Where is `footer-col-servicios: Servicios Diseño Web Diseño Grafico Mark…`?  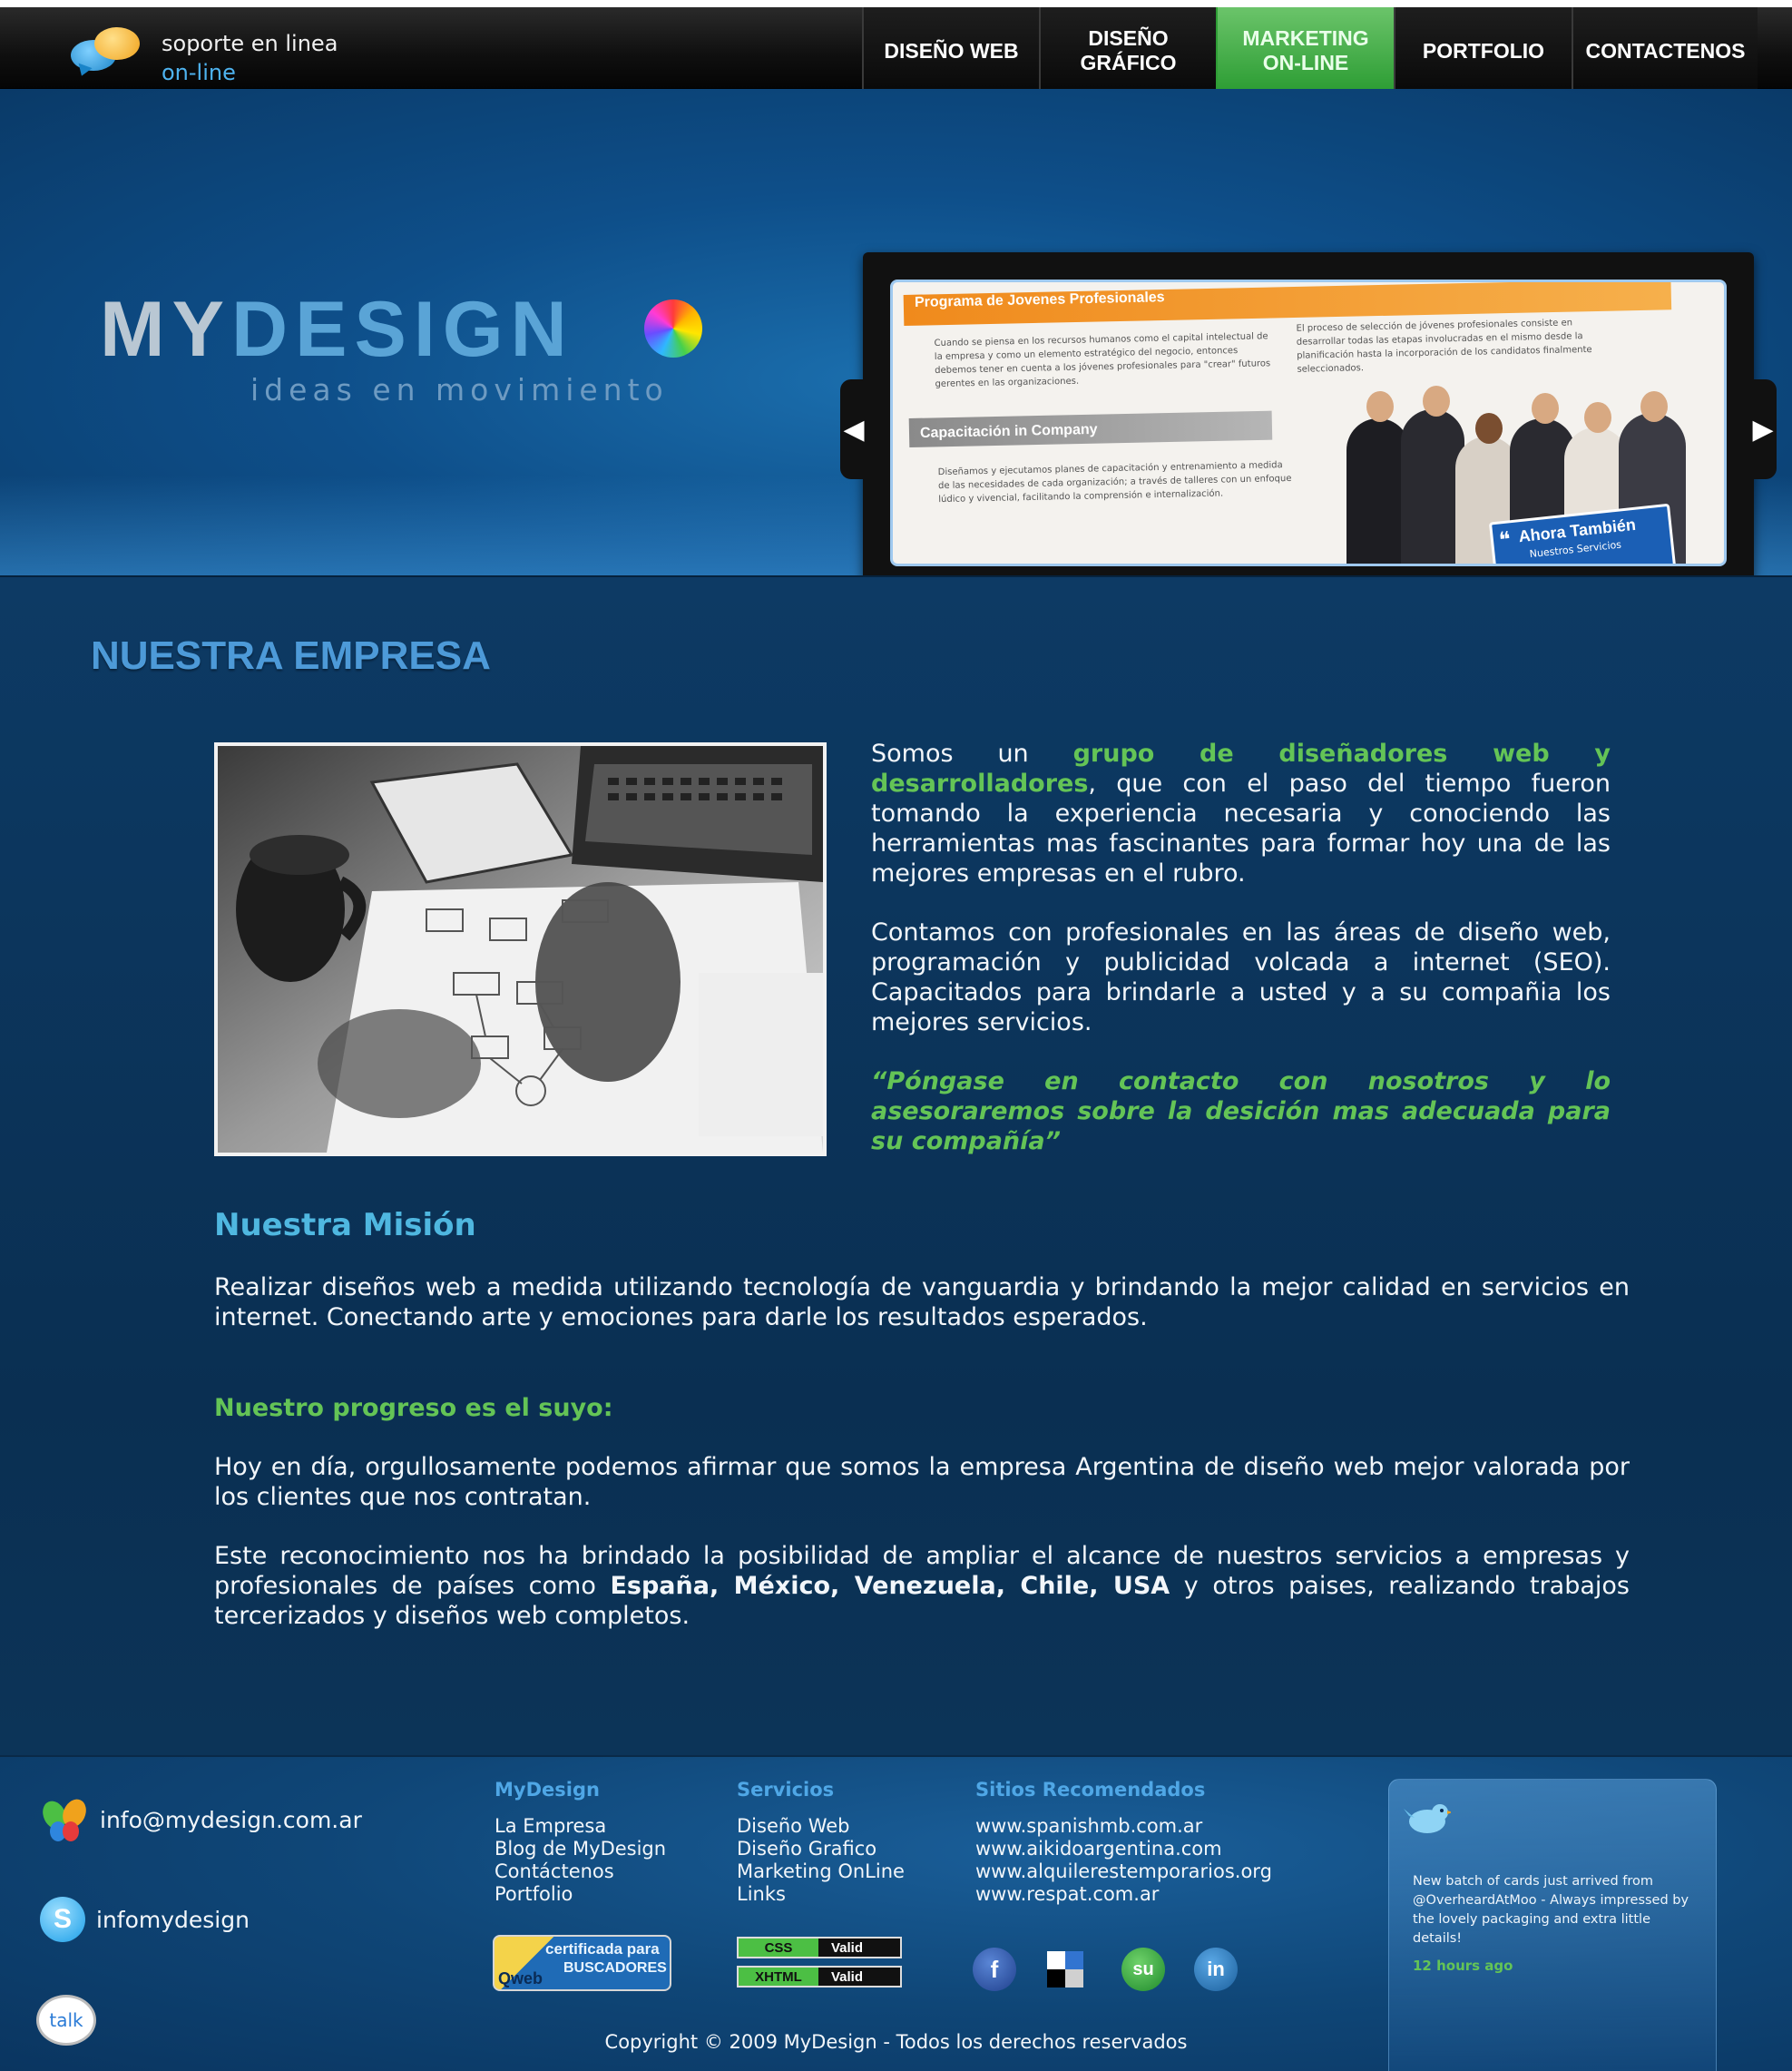
footer-col-servicios: Servicios Diseño Web Diseño Grafico Mark… is located at coordinates (821, 1842).